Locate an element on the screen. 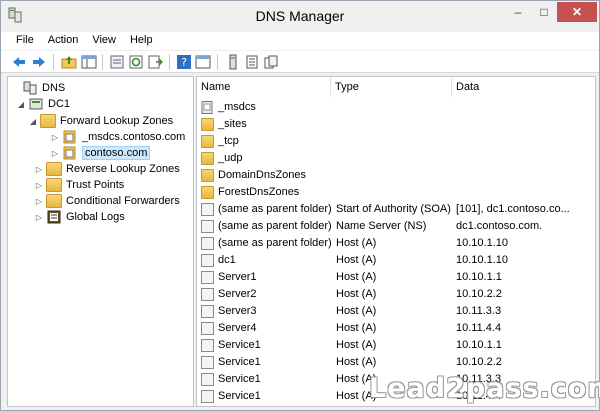  menu-file: File is located at coordinates (25, 41).